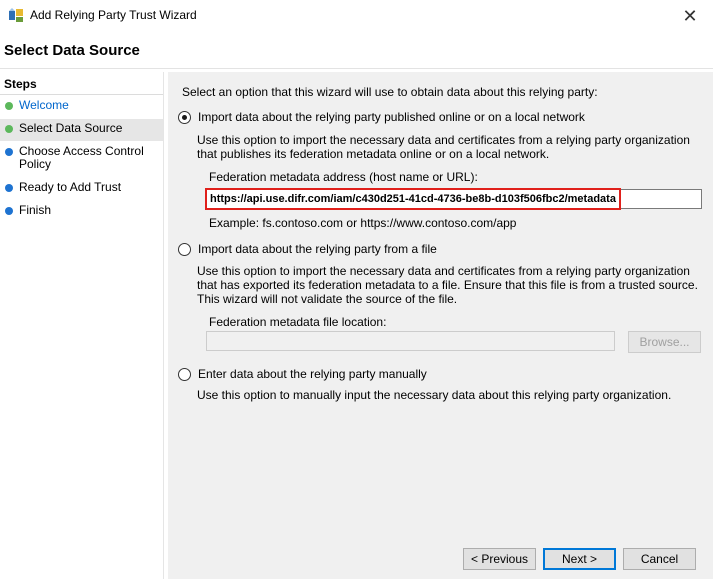 The width and height of the screenshot is (713, 579). Describe the element at coordinates (9, 106) in the screenshot. I see `step-complete-icon` at that location.